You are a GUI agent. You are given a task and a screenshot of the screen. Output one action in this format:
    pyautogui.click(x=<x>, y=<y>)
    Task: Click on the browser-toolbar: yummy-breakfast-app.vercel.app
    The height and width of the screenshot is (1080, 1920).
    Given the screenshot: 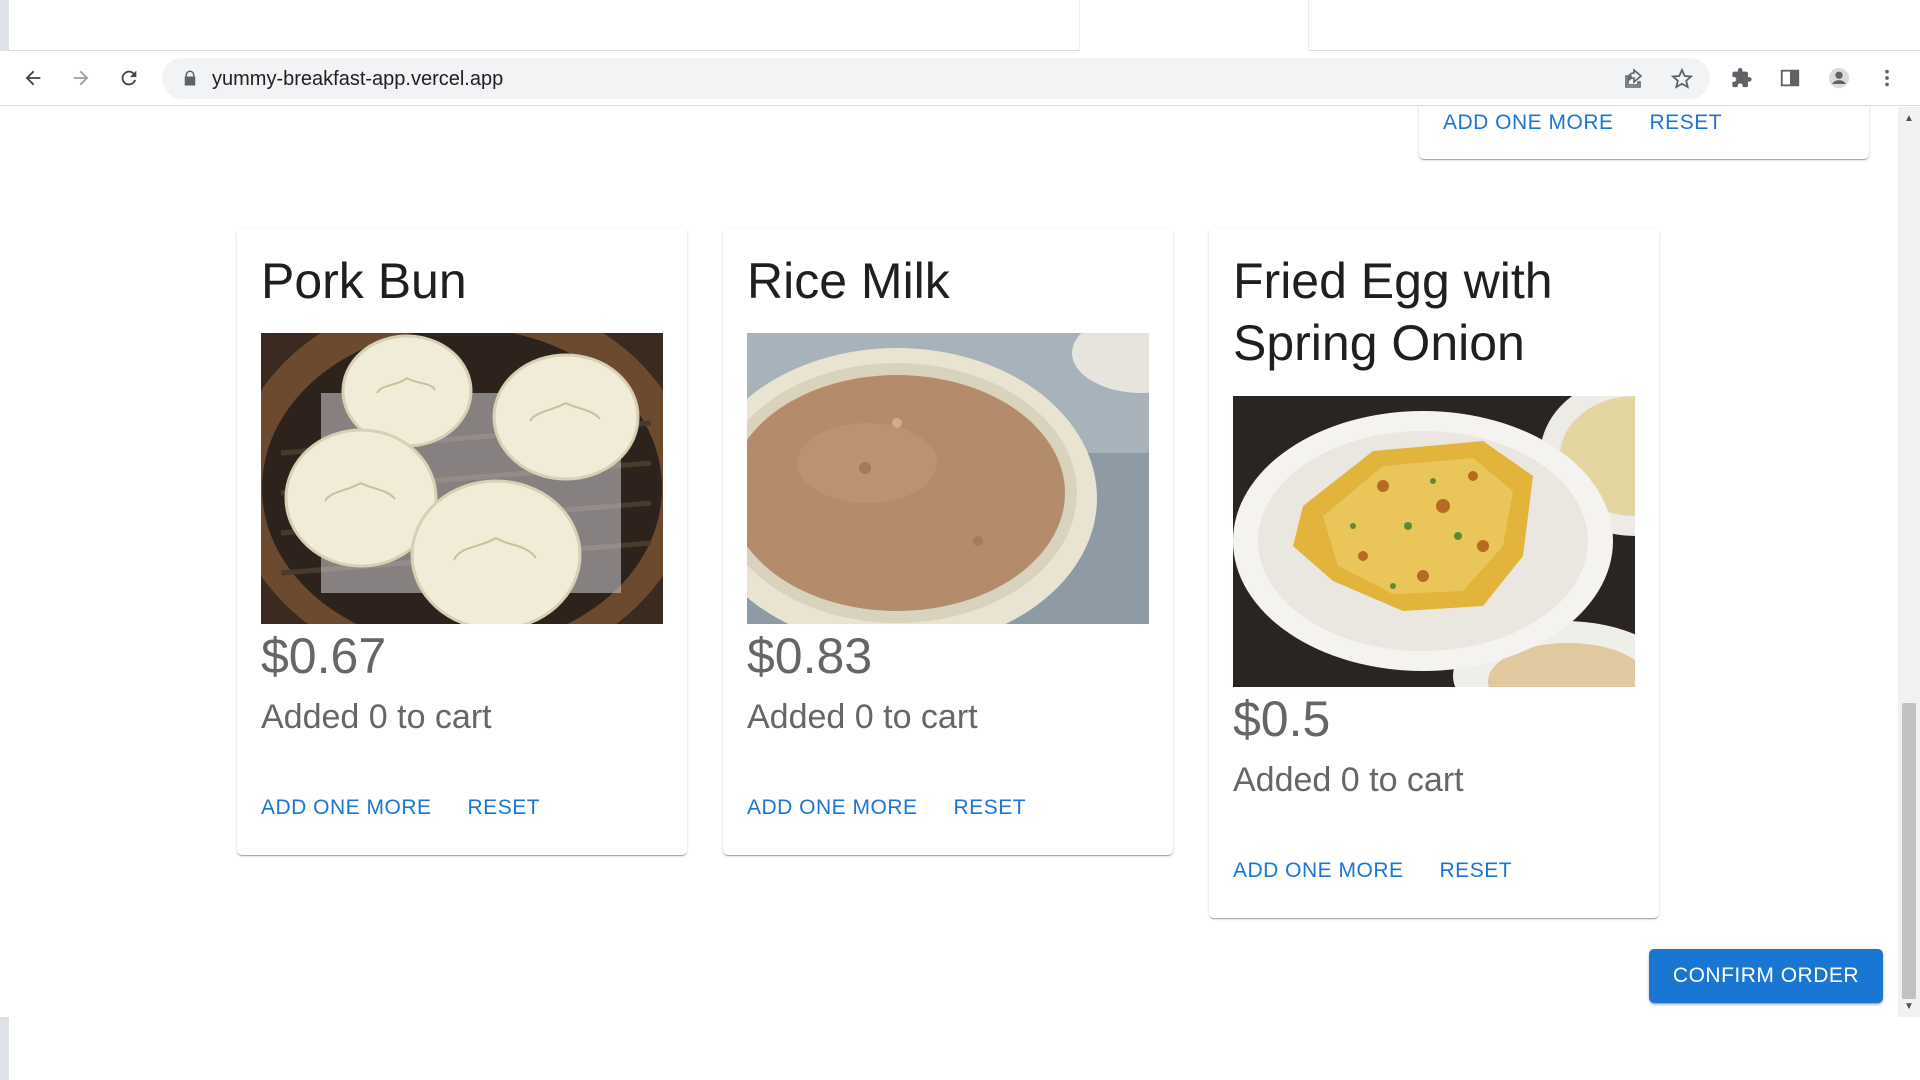 What is the action you would take?
    pyautogui.click(x=960, y=78)
    